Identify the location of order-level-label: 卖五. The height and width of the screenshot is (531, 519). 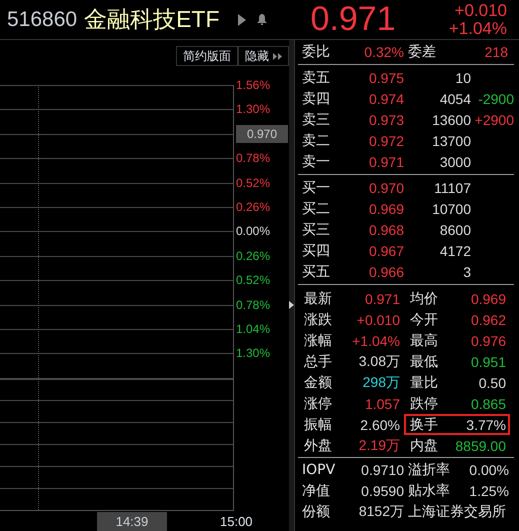
(316, 77).